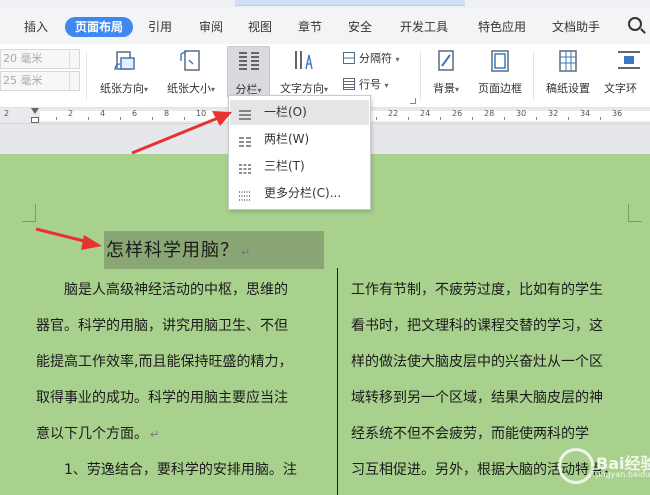  What do you see at coordinates (181, 133) in the screenshot?
I see `arrow-to-one-column-icon` at bounding box center [181, 133].